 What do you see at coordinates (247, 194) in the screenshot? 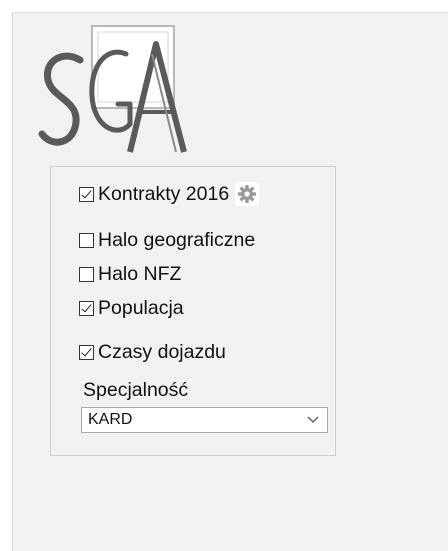
I see `gear-icon` at bounding box center [247, 194].